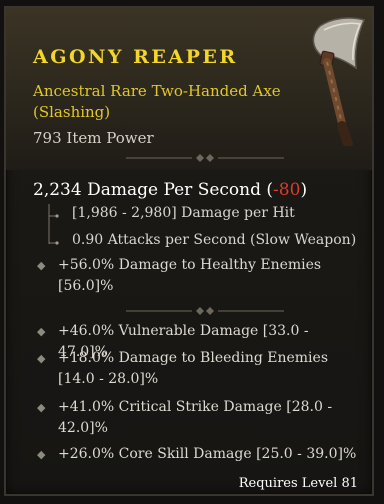 The image size is (384, 504). What do you see at coordinates (304, 190) in the screenshot?
I see `dps-close-paren: )` at bounding box center [304, 190].